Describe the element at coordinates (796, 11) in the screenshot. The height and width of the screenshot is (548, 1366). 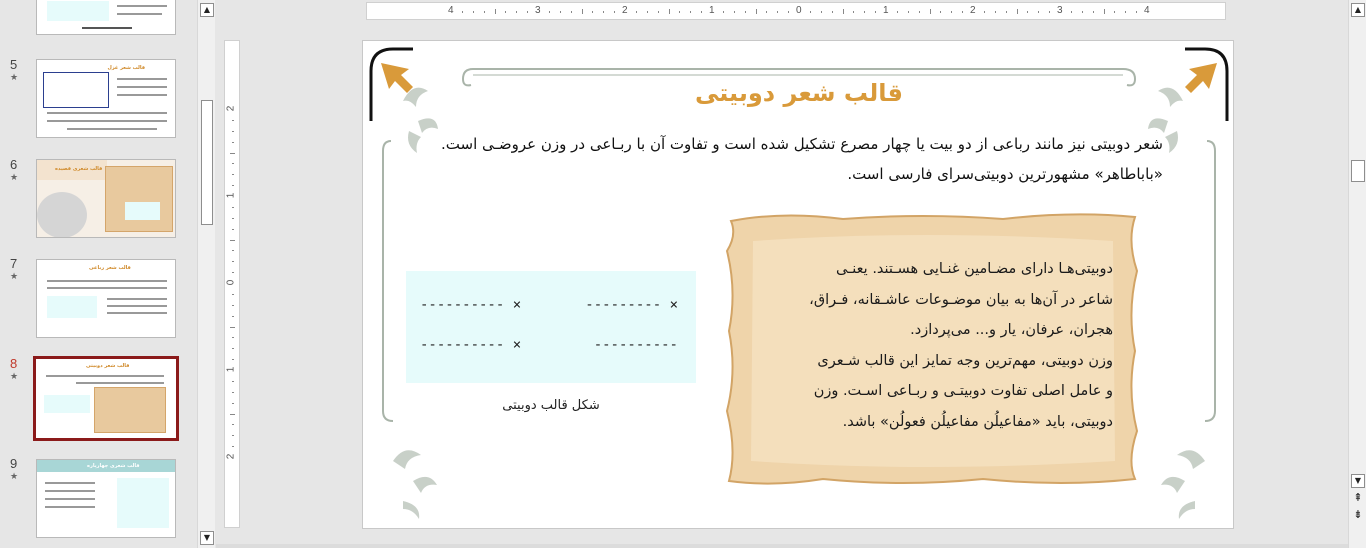
I see `horizontal-ruler: 4 3 2 1 0 1 2 3 4` at that location.